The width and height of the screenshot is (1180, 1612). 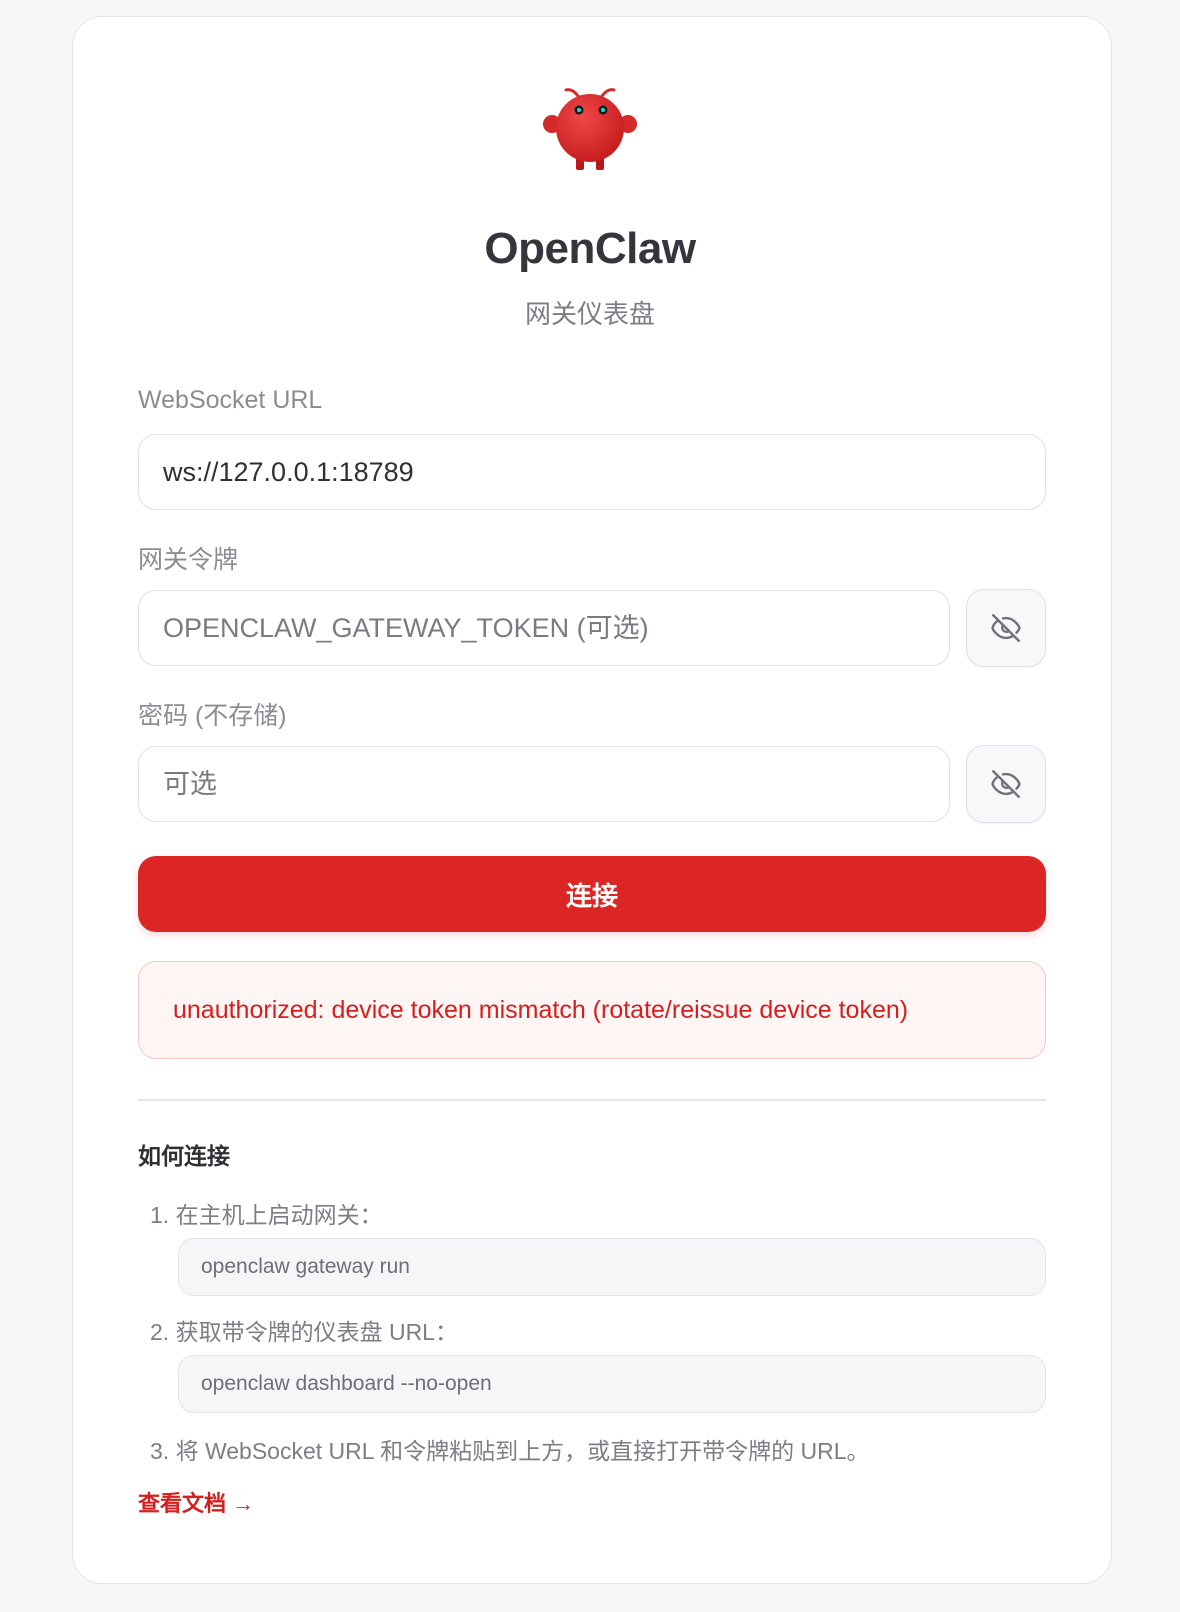 I want to click on help-title: 如何连接, so click(x=184, y=1156).